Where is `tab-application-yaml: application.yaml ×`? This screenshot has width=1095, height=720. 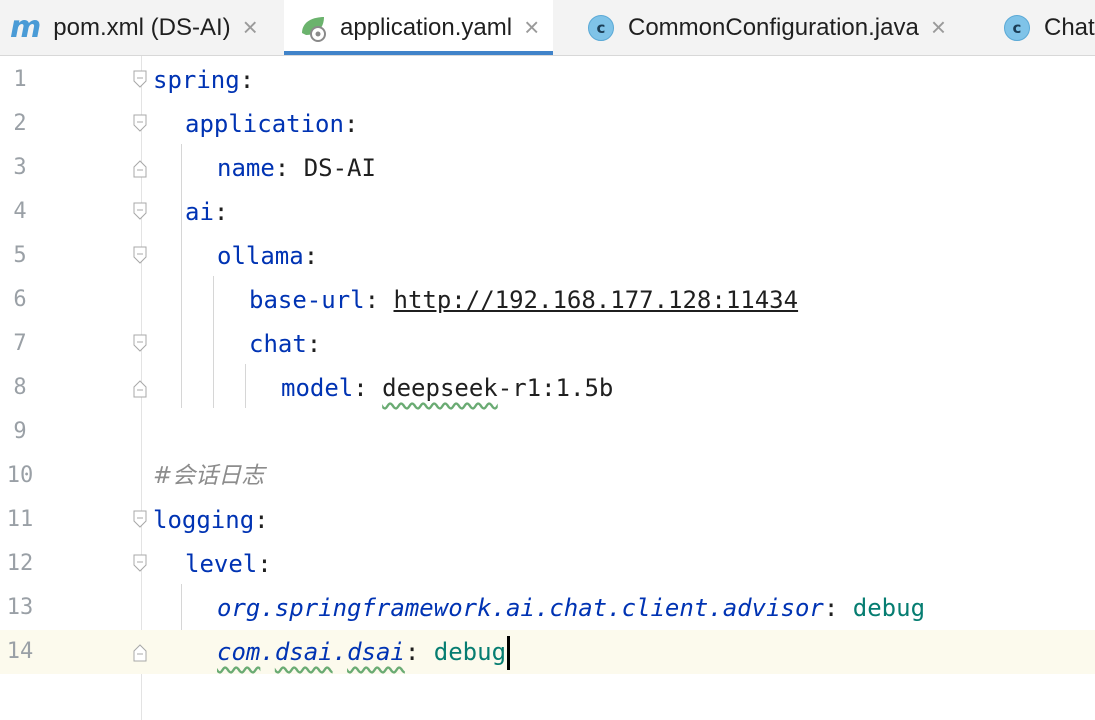 tab-application-yaml: application.yaml × is located at coordinates (419, 27).